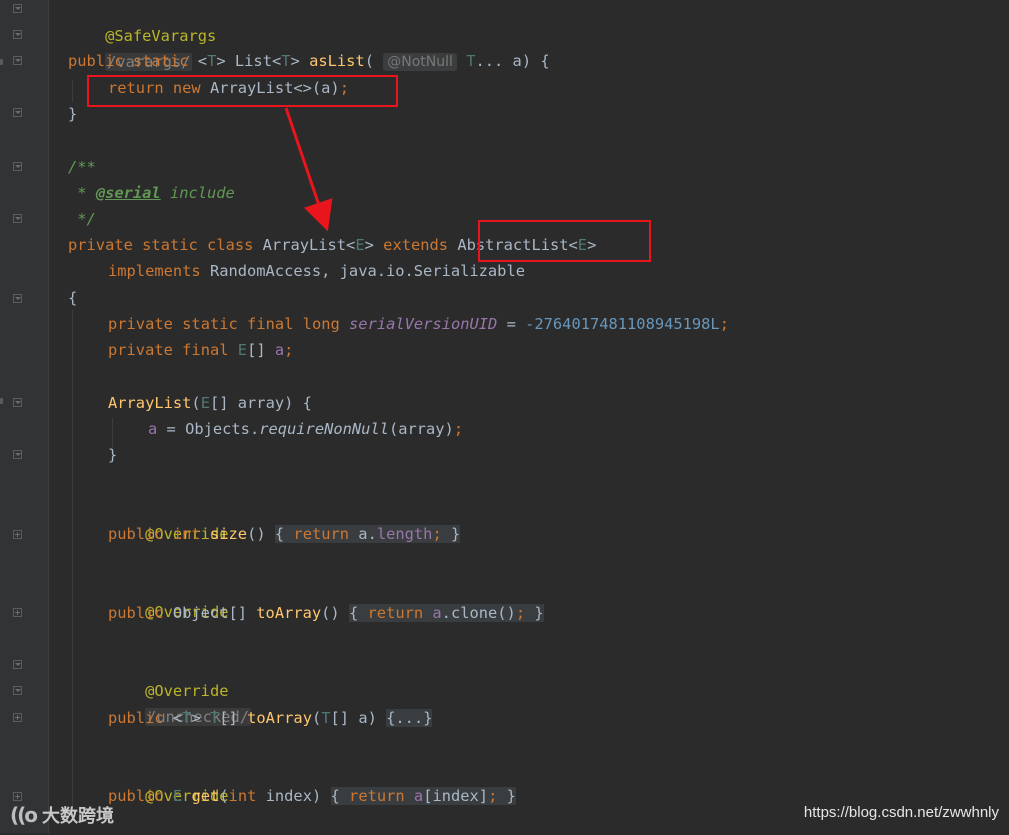 Image resolution: width=1009 pixels, height=835 pixels. Describe the element at coordinates (308, 169) in the screenshot. I see `annotation-arrow` at that location.